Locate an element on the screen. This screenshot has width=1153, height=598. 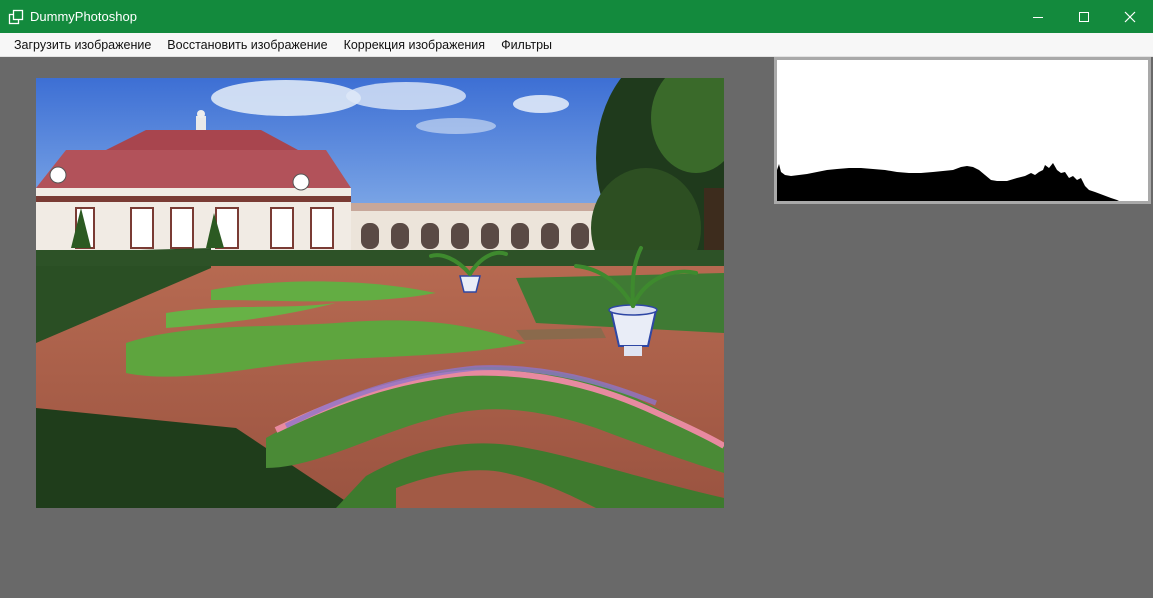
minimize-button is located at coordinates (1038, 16).